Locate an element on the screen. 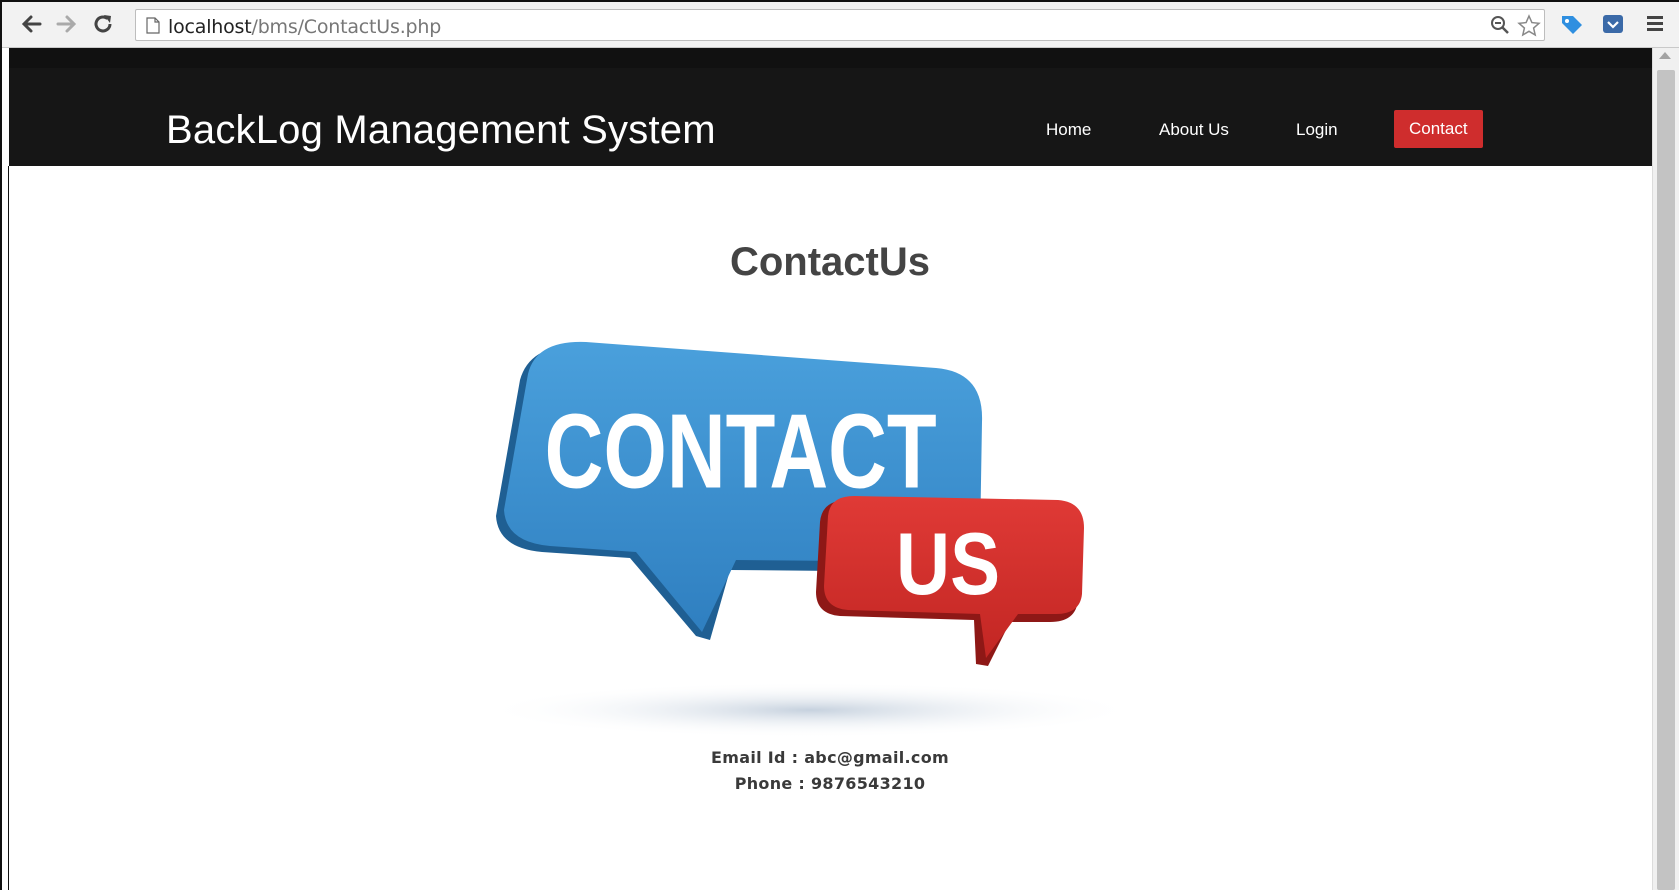 The image size is (1679, 890). browser-toolbar: localhost/bms/ContactUs.php is located at coordinates (840, 25).